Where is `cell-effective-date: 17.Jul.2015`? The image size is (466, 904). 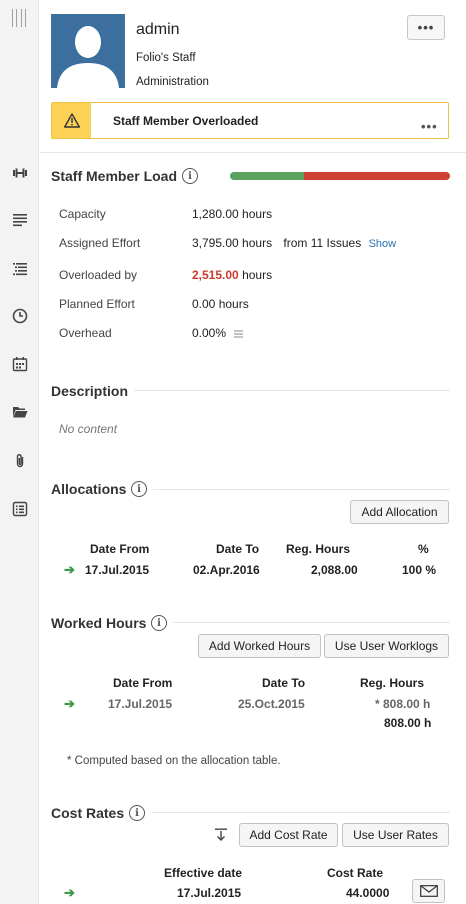 cell-effective-date: 17.Jul.2015 is located at coordinates (209, 893).